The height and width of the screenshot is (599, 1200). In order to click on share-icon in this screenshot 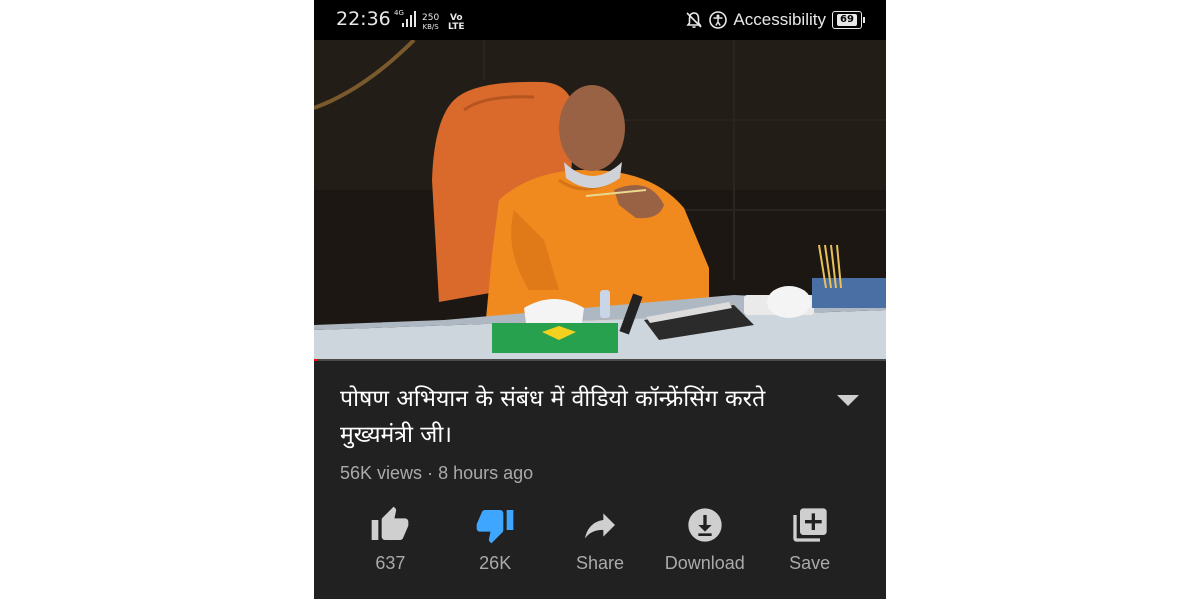, I will do `click(599, 526)`.